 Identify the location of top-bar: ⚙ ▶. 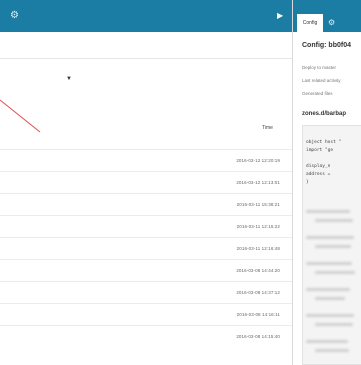
(146, 16).